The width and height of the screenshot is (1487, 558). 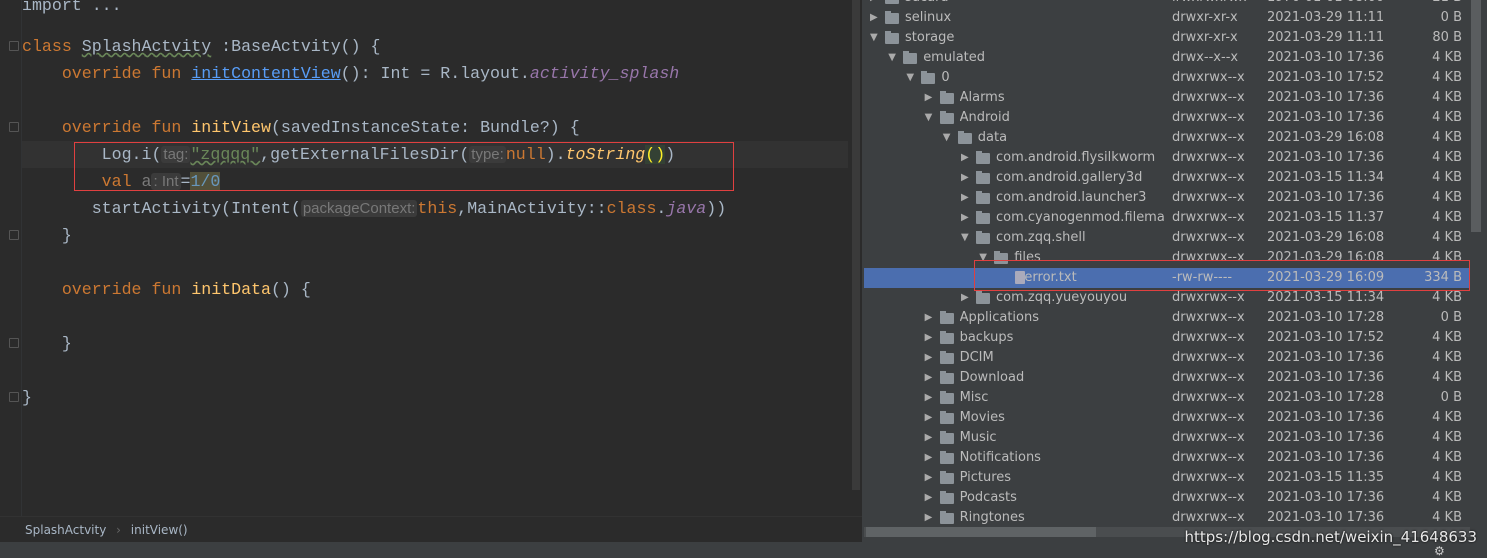 What do you see at coordinates (159, 530) in the screenshot?
I see `breadcrumb-method: initView()` at bounding box center [159, 530].